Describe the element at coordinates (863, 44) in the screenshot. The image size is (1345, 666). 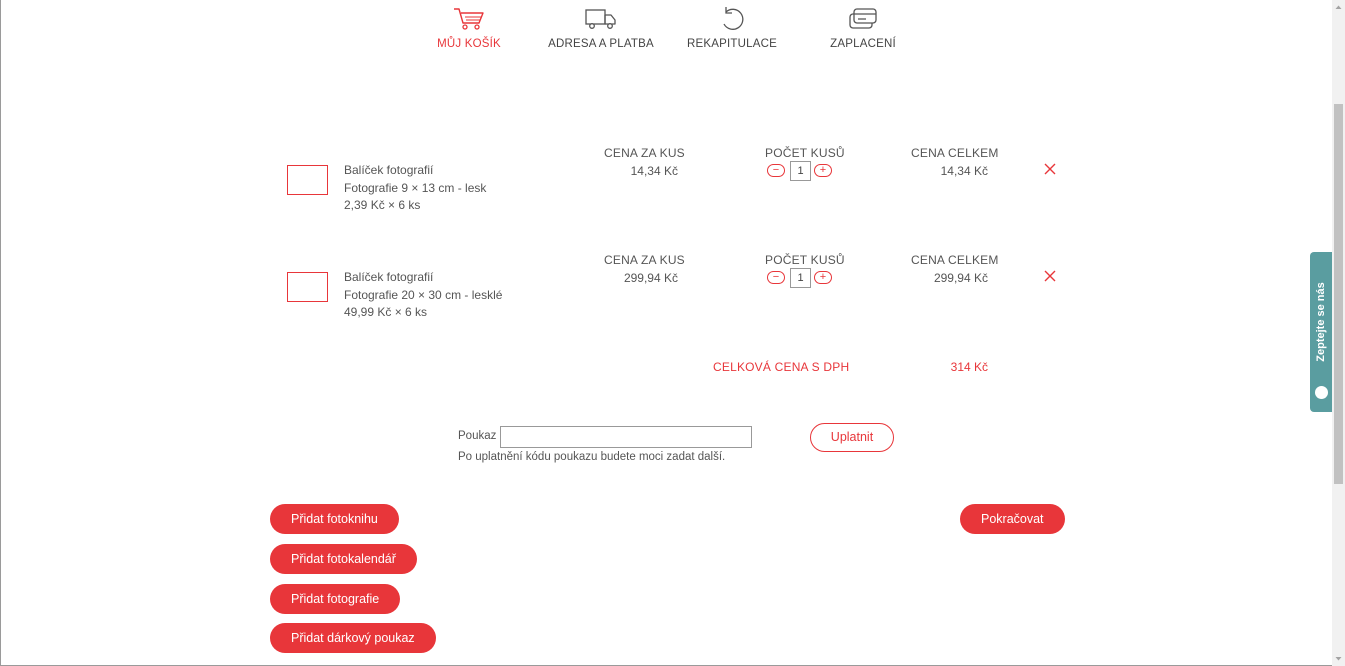
I see `step-label: ZAPLACENÍ` at that location.